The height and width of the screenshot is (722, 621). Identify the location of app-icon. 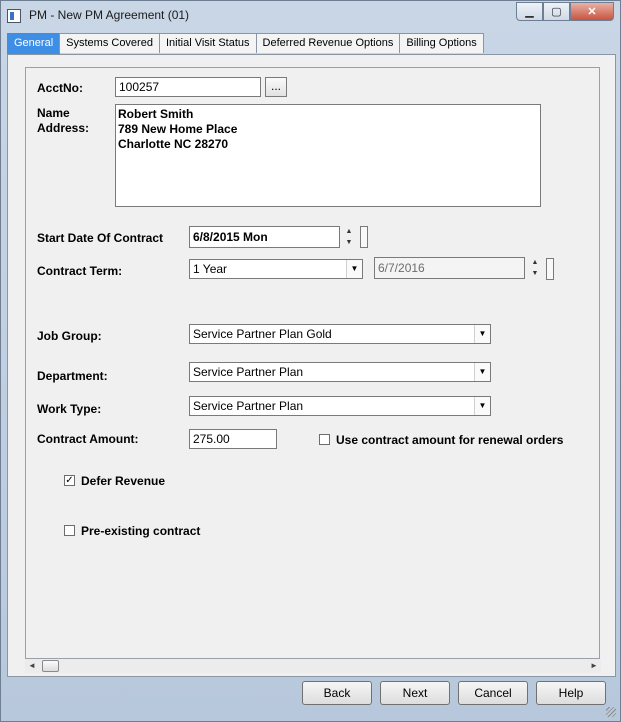
(14, 16).